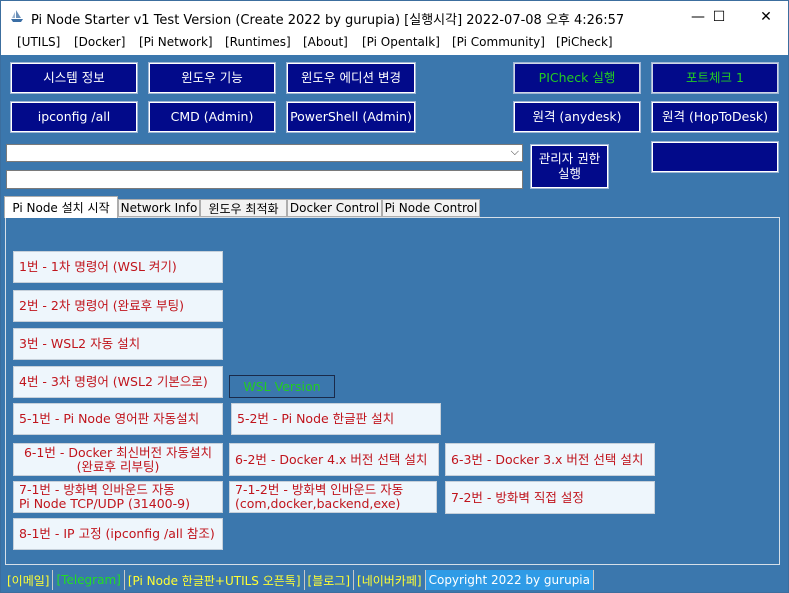  I want to click on step-6-1-label-2: (완료후 리부팅), so click(118, 466).